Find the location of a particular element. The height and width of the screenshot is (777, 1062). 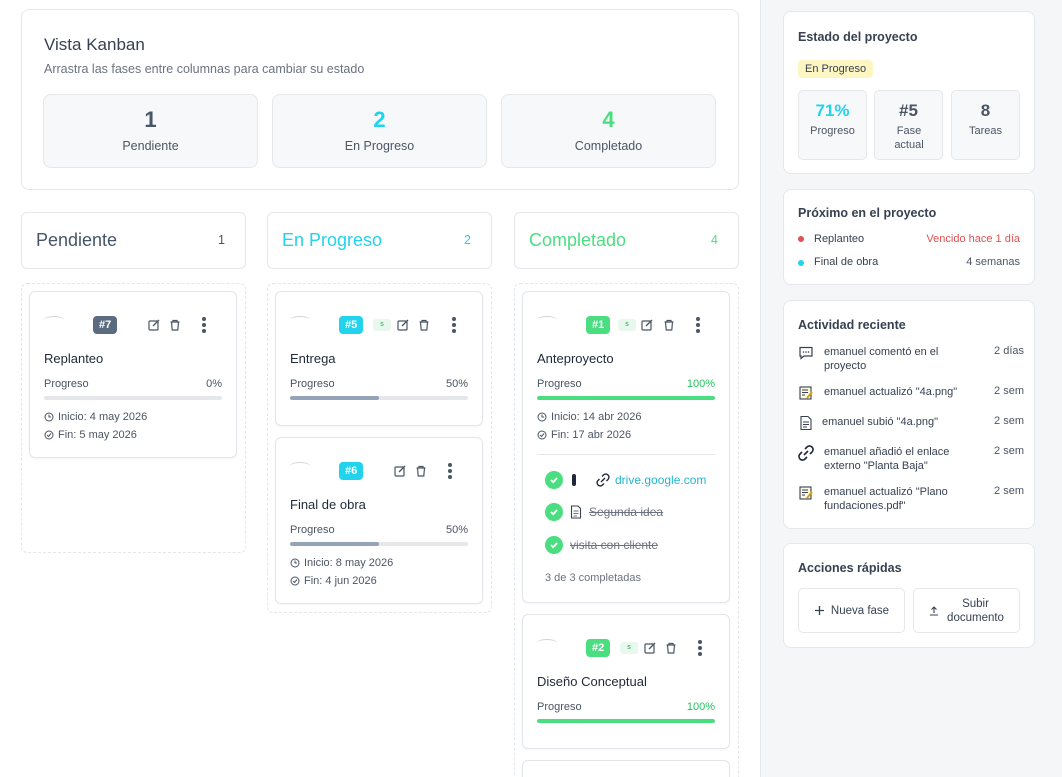

upcoming-name: Final de obra is located at coordinates (846, 262).